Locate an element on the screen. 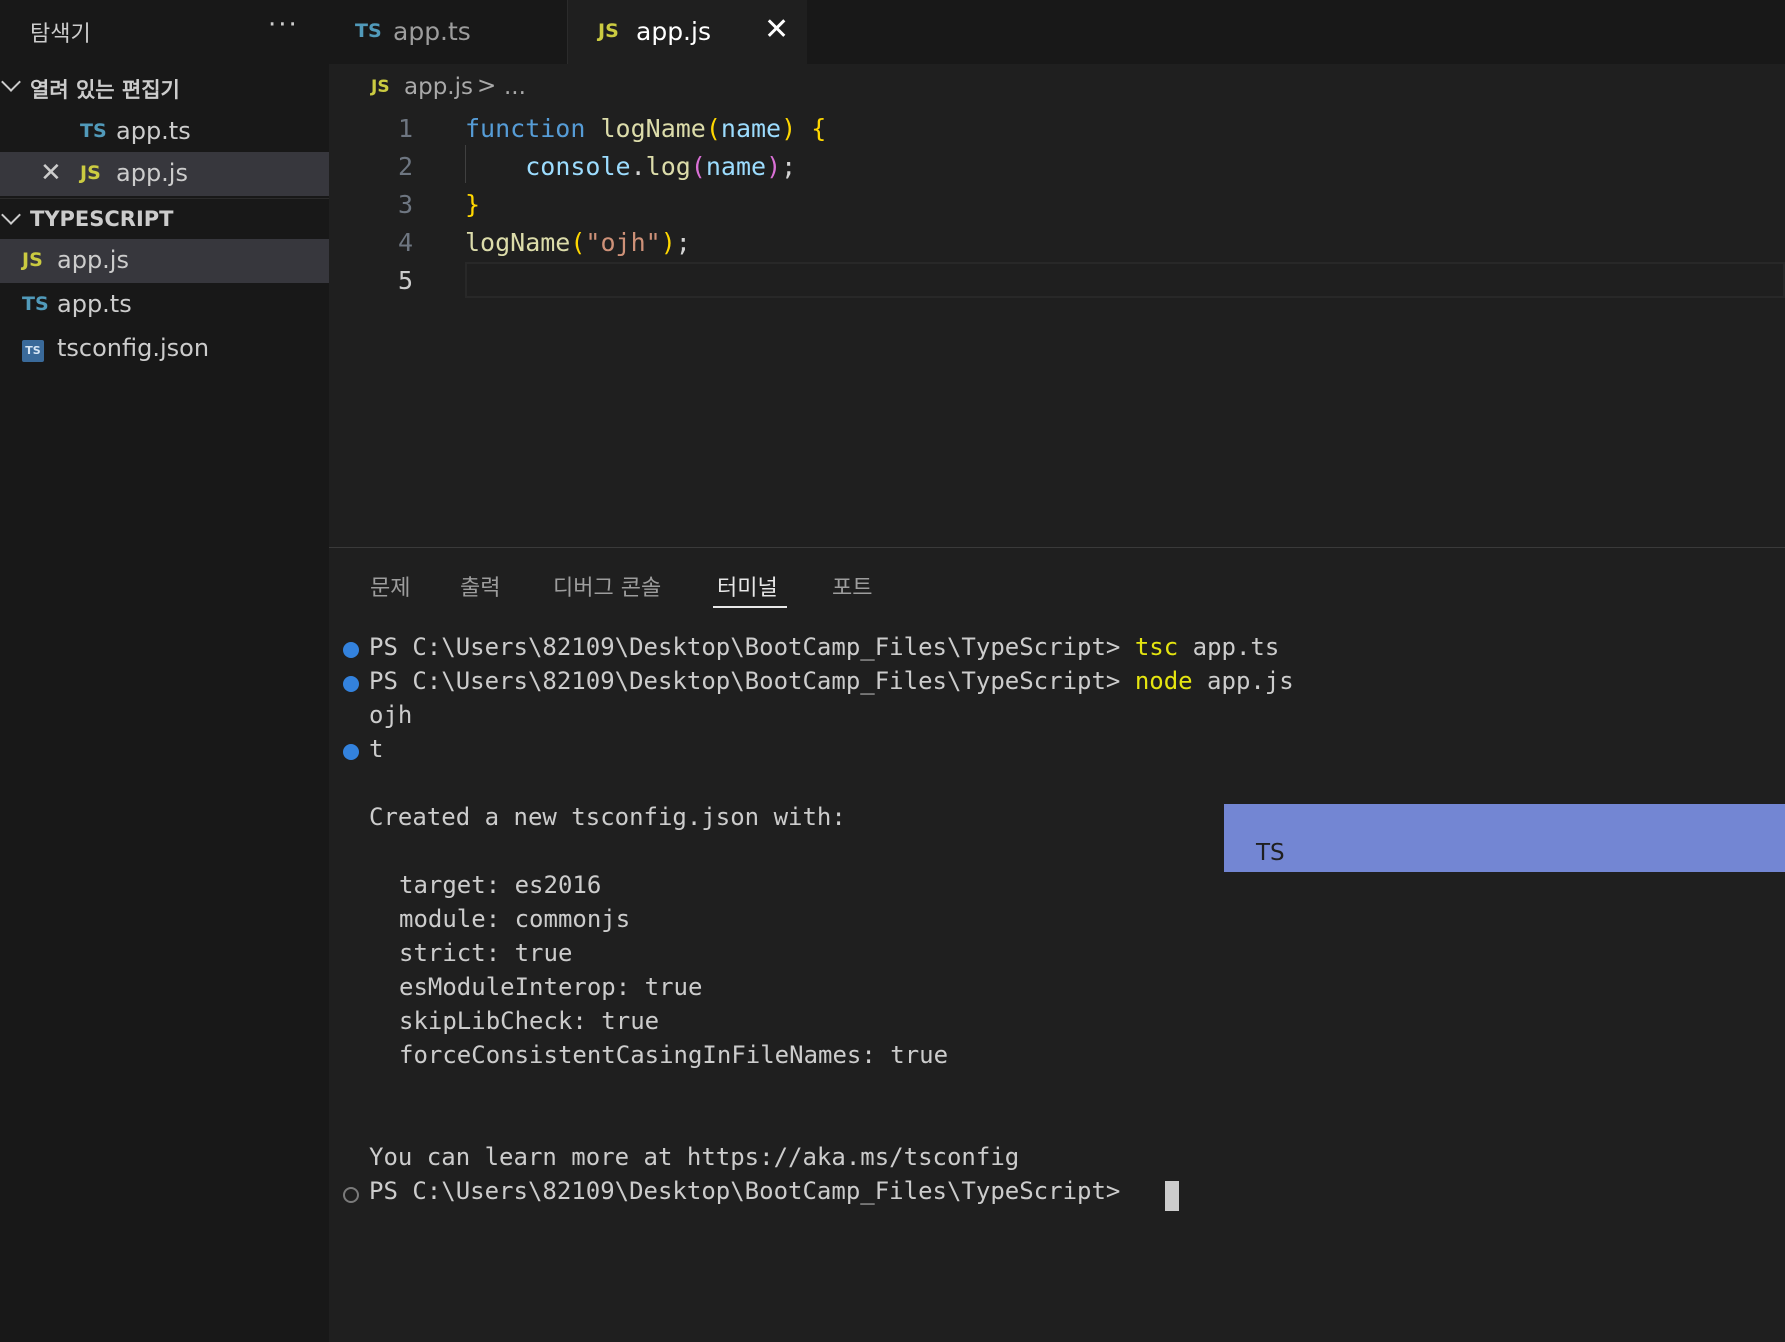 This screenshot has height=1342, width=1785. tab-output: 출력 is located at coordinates (480, 586).